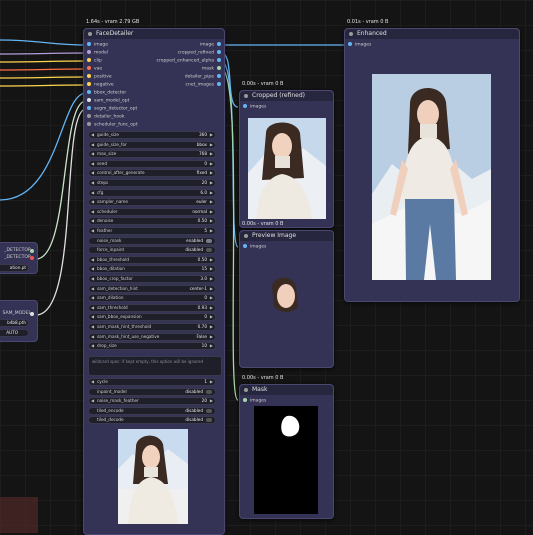 This screenshot has width=533, height=535. What do you see at coordinates (152, 240) in the screenshot?
I see `widget-noise-mask: noise_mask enabled` at bounding box center [152, 240].